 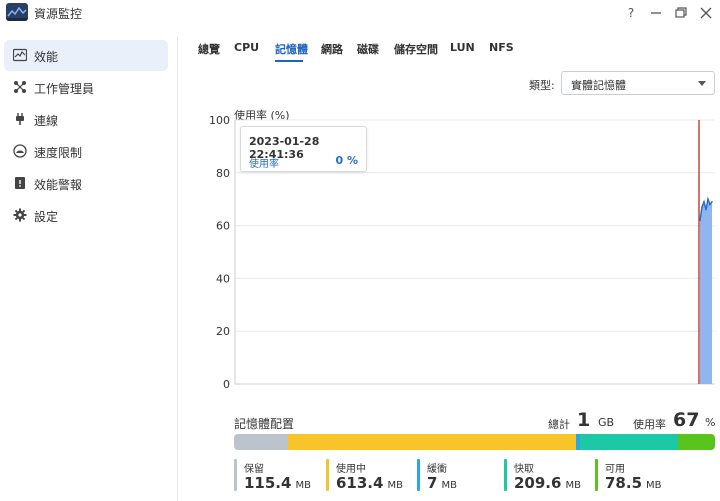 I want to click on help-button: ?, so click(x=631, y=13).